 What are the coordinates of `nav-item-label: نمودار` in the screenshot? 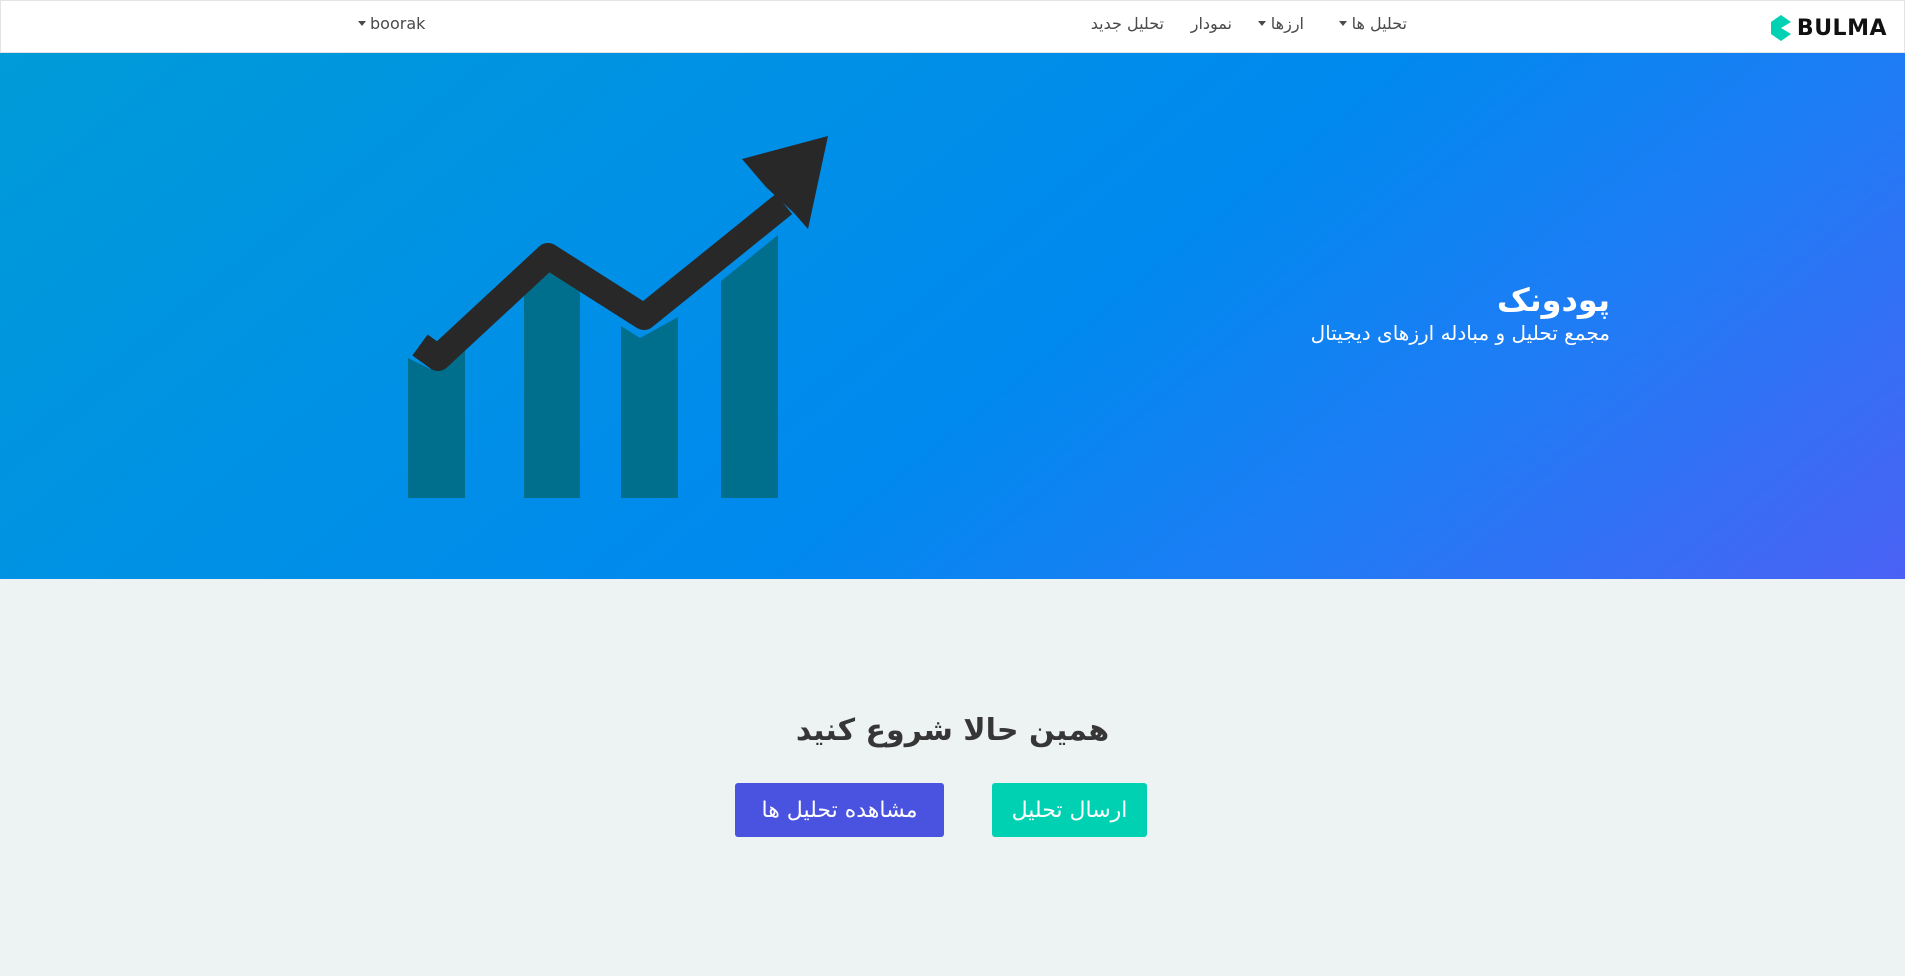 It's located at (1211, 23).